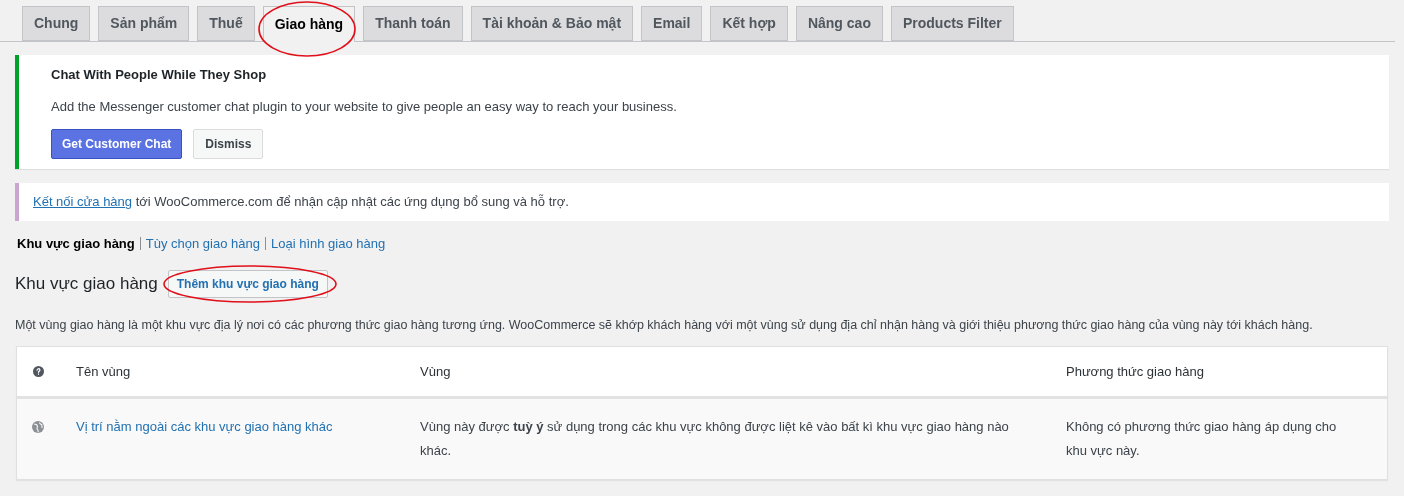  I want to click on tab: Nâng cao, so click(839, 23).